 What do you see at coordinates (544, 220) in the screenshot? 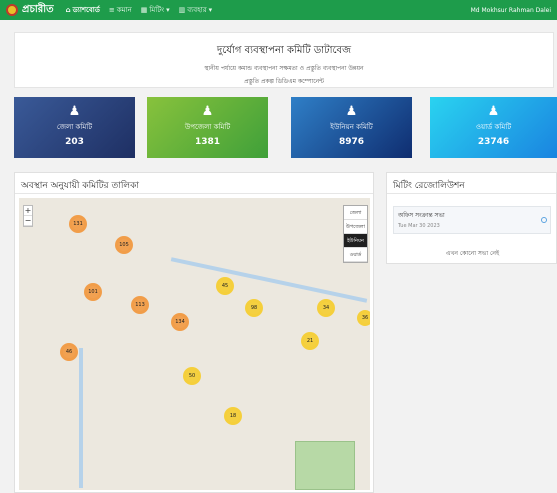
I see `info-icon` at bounding box center [544, 220].